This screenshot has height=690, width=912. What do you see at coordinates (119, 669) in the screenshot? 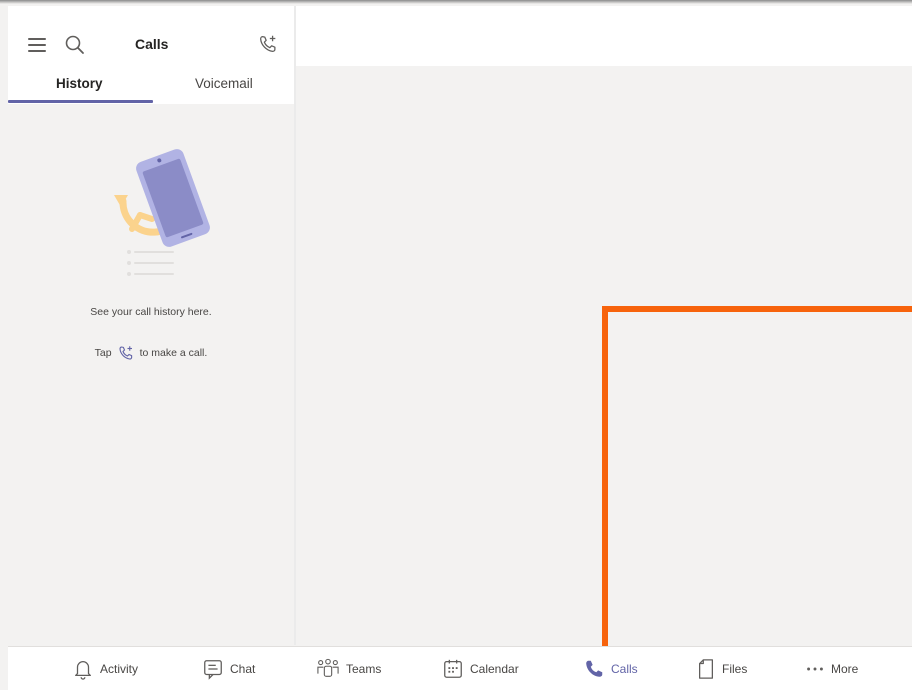
I see `nav-label: Activity` at bounding box center [119, 669].